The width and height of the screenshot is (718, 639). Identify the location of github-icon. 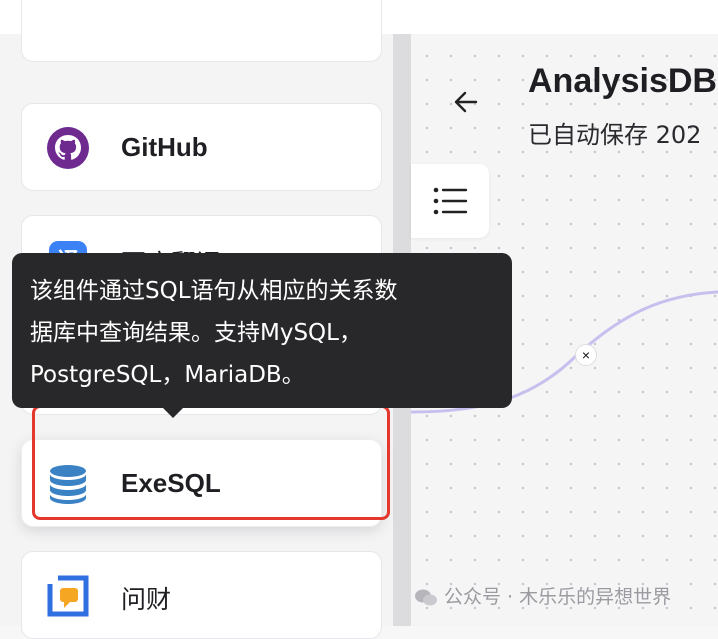
(68, 148).